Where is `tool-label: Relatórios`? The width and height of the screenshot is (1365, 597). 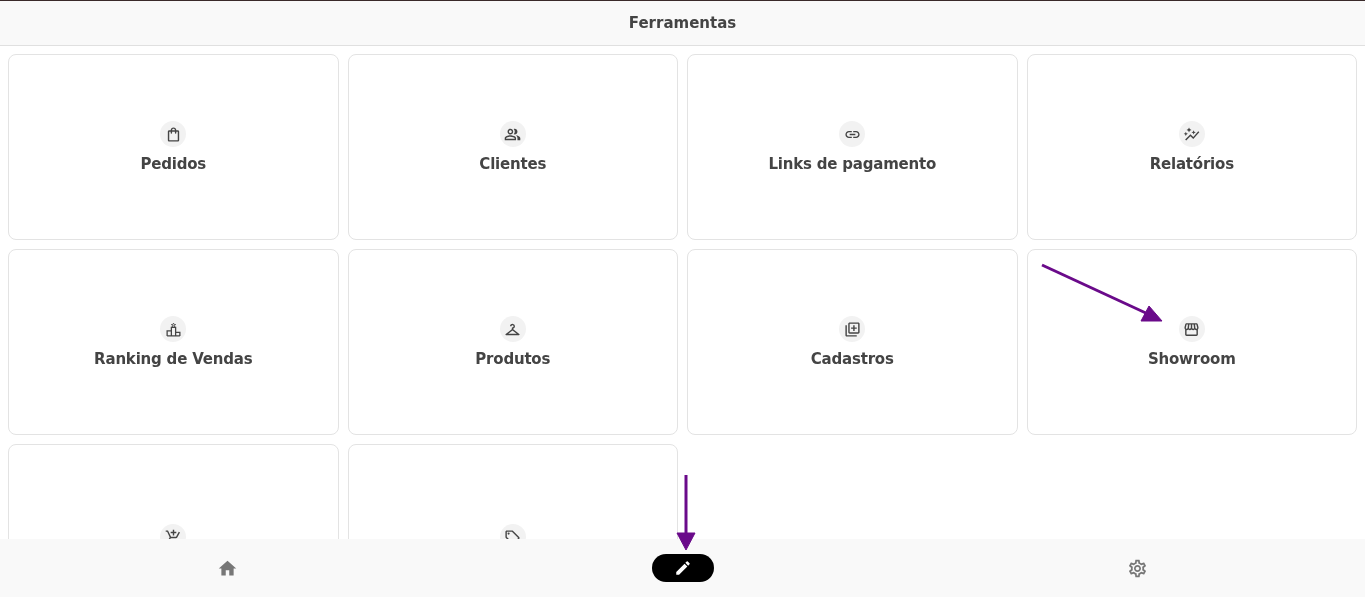 tool-label: Relatórios is located at coordinates (1191, 164).